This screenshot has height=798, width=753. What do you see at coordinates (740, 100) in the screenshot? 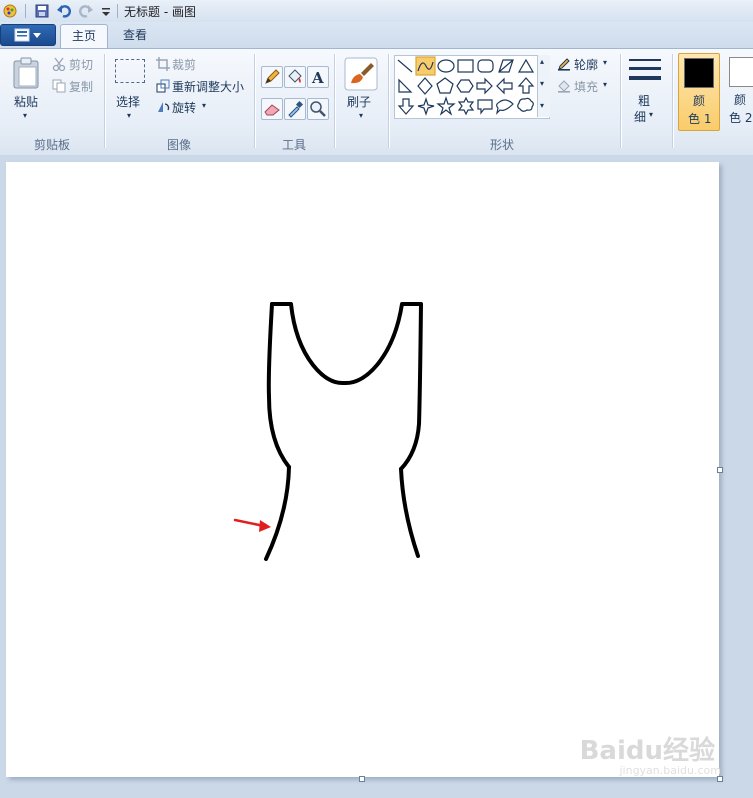
I see `color2-label-line1: 颜` at bounding box center [740, 100].